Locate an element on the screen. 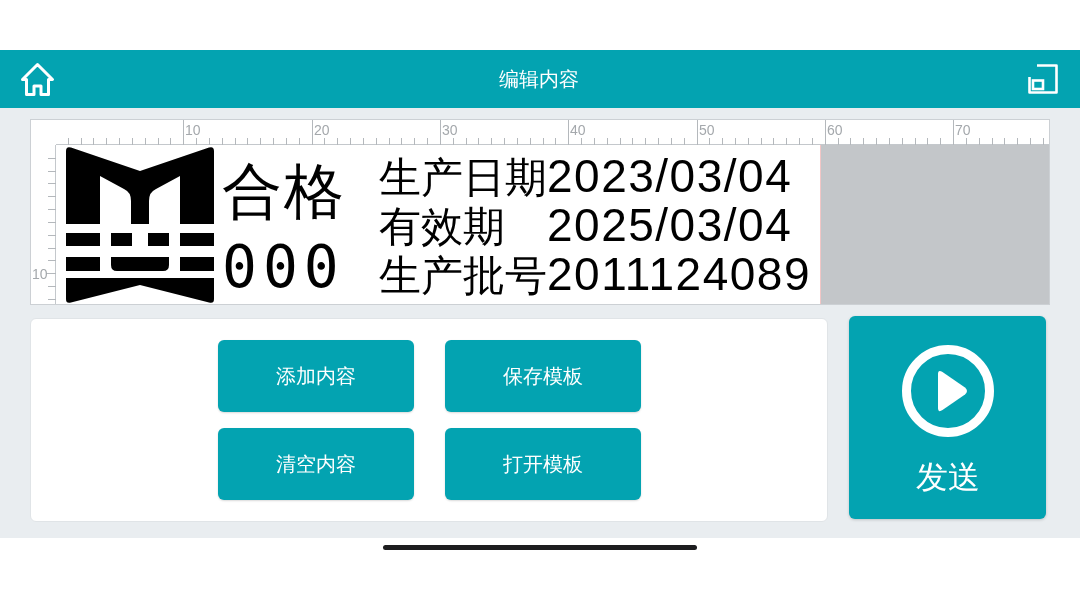 This screenshot has width=1080, height=608. field-label: 生产批号 is located at coordinates (463, 275).